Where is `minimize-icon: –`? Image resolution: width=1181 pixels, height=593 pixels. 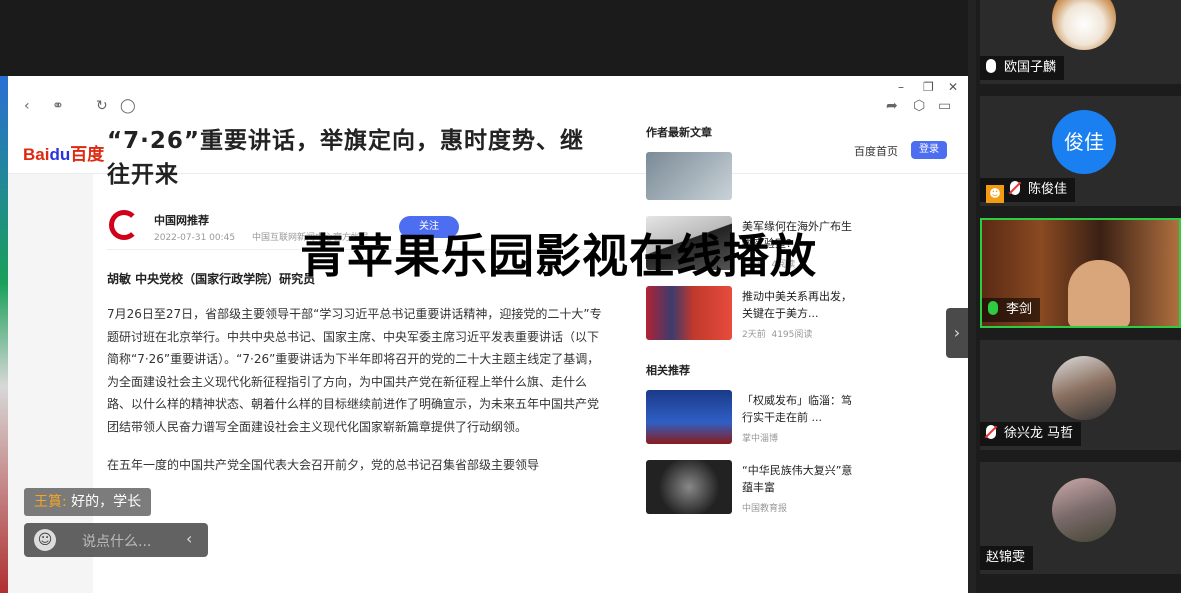
minimize-icon: – is located at coordinates (901, 87).